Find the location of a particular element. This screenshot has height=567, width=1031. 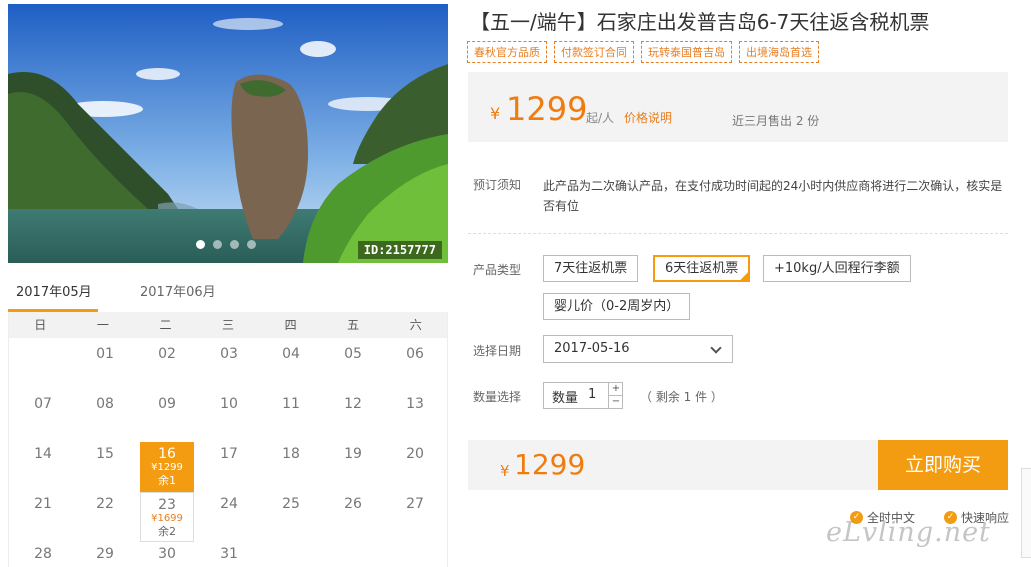

calendar-day: 13 is located at coordinates (415, 417).